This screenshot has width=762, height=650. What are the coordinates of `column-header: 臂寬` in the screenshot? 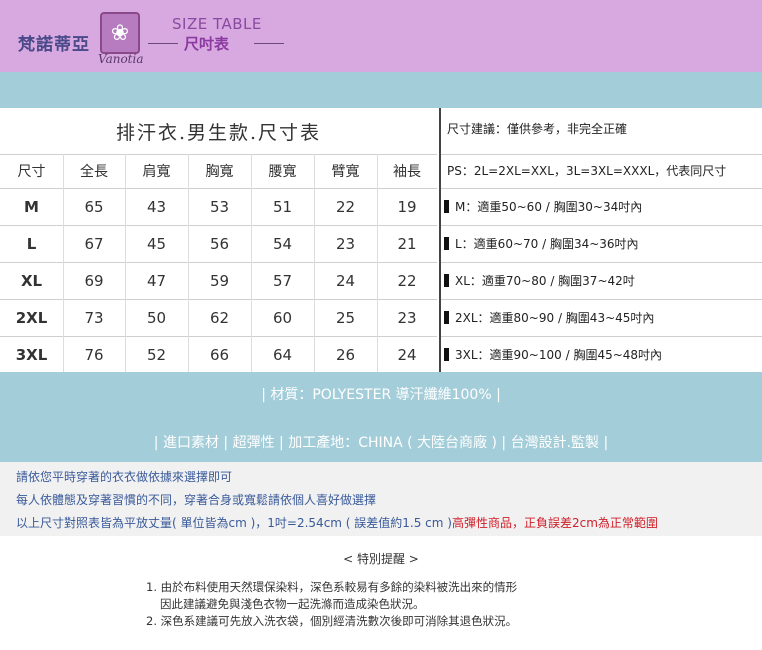 It's located at (345, 172).